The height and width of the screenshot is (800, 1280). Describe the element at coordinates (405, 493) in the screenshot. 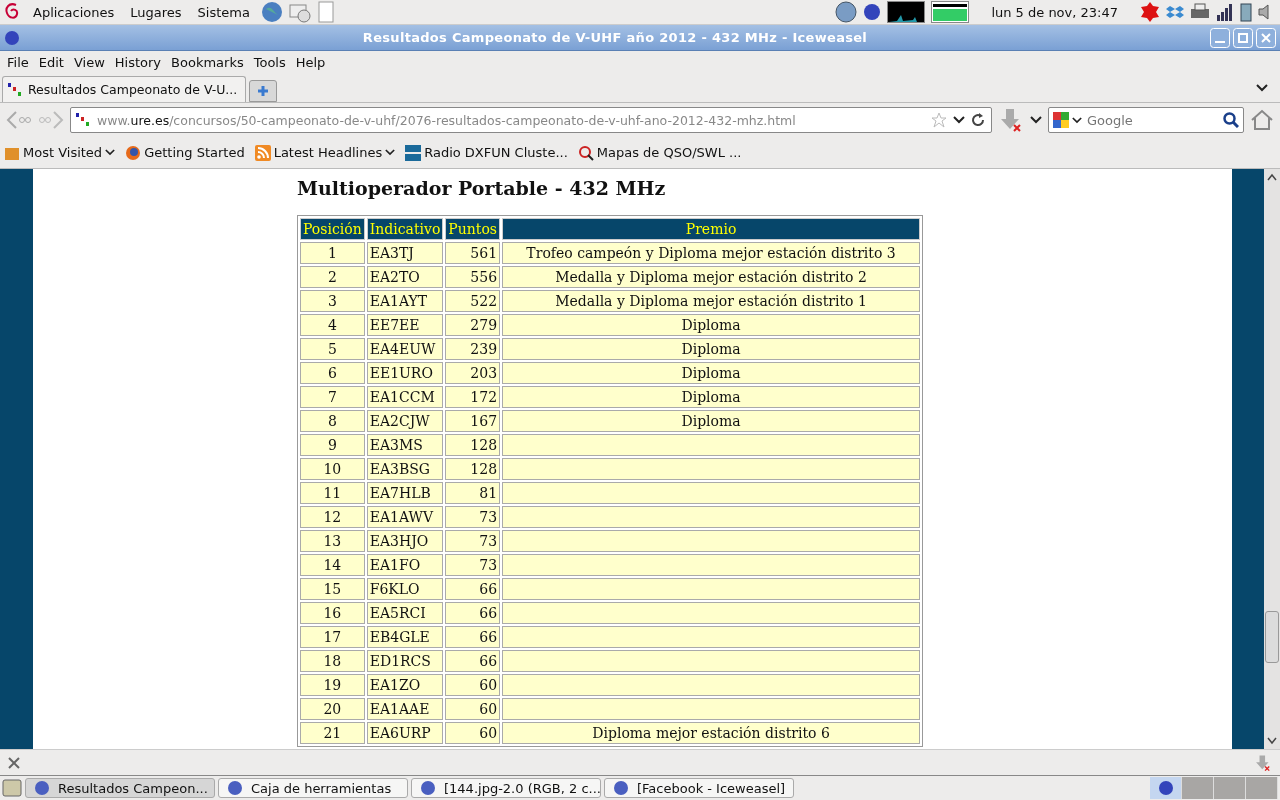

I see `table-cell: EA7HLB` at that location.